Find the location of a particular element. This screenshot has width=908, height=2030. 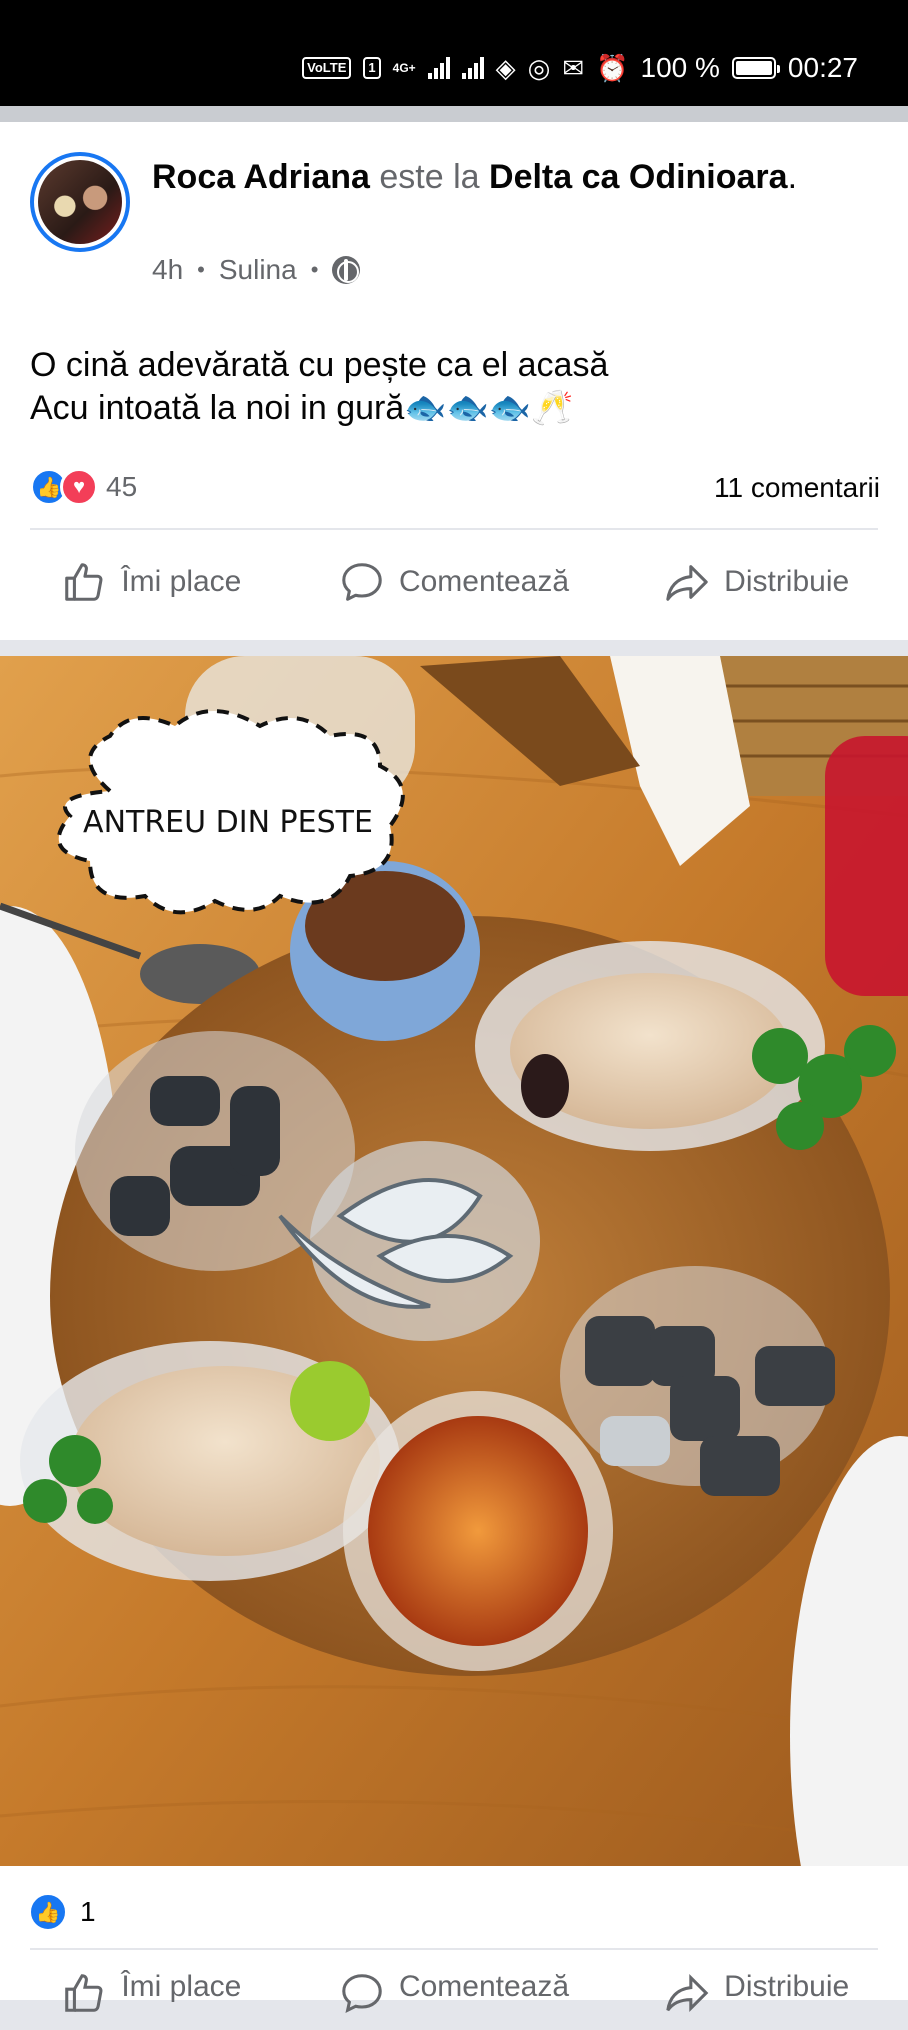

photo-comment-label: Comentează is located at coordinates (484, 1986).